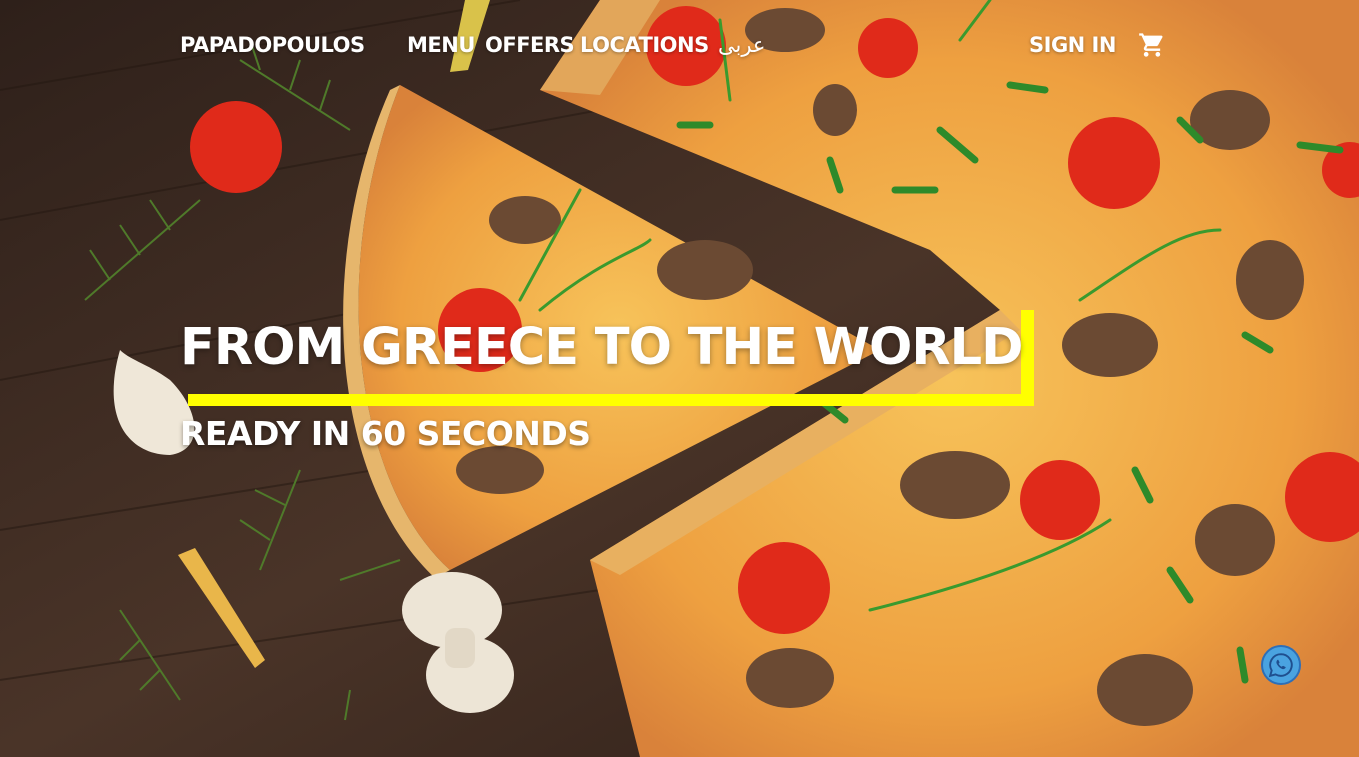 The width and height of the screenshot is (1359, 757). I want to click on hero-subtitle: READY IN 60 SECONDS, so click(385, 433).